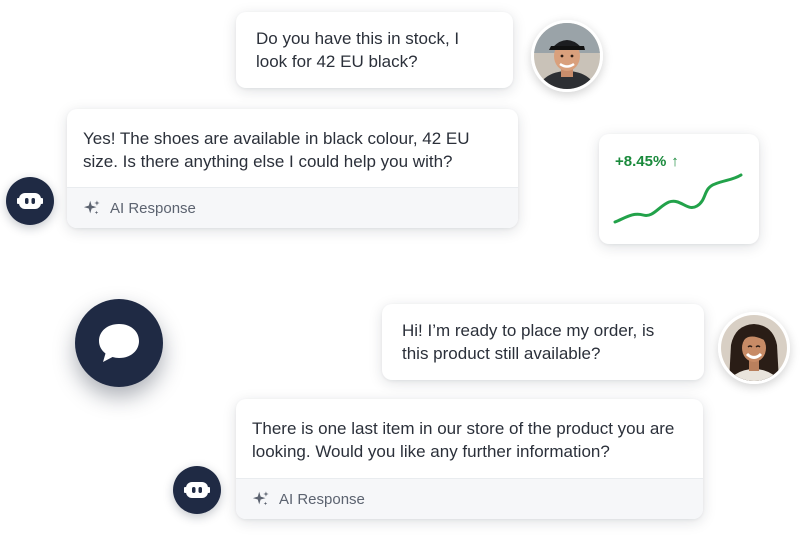 This screenshot has height=537, width=800. I want to click on growth-stat-card: +8.45% ↑, so click(679, 189).